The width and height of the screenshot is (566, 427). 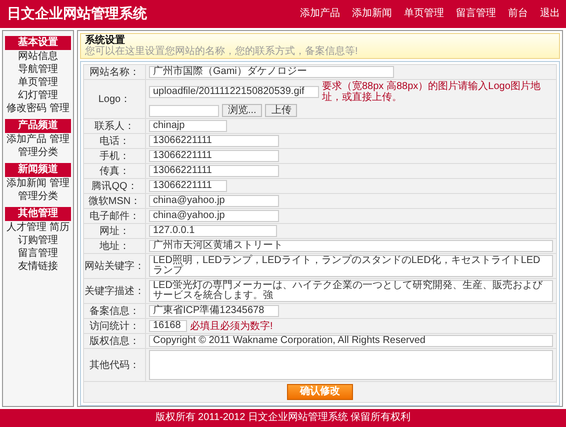 I want to click on field-label: 传真：, so click(x=115, y=171).